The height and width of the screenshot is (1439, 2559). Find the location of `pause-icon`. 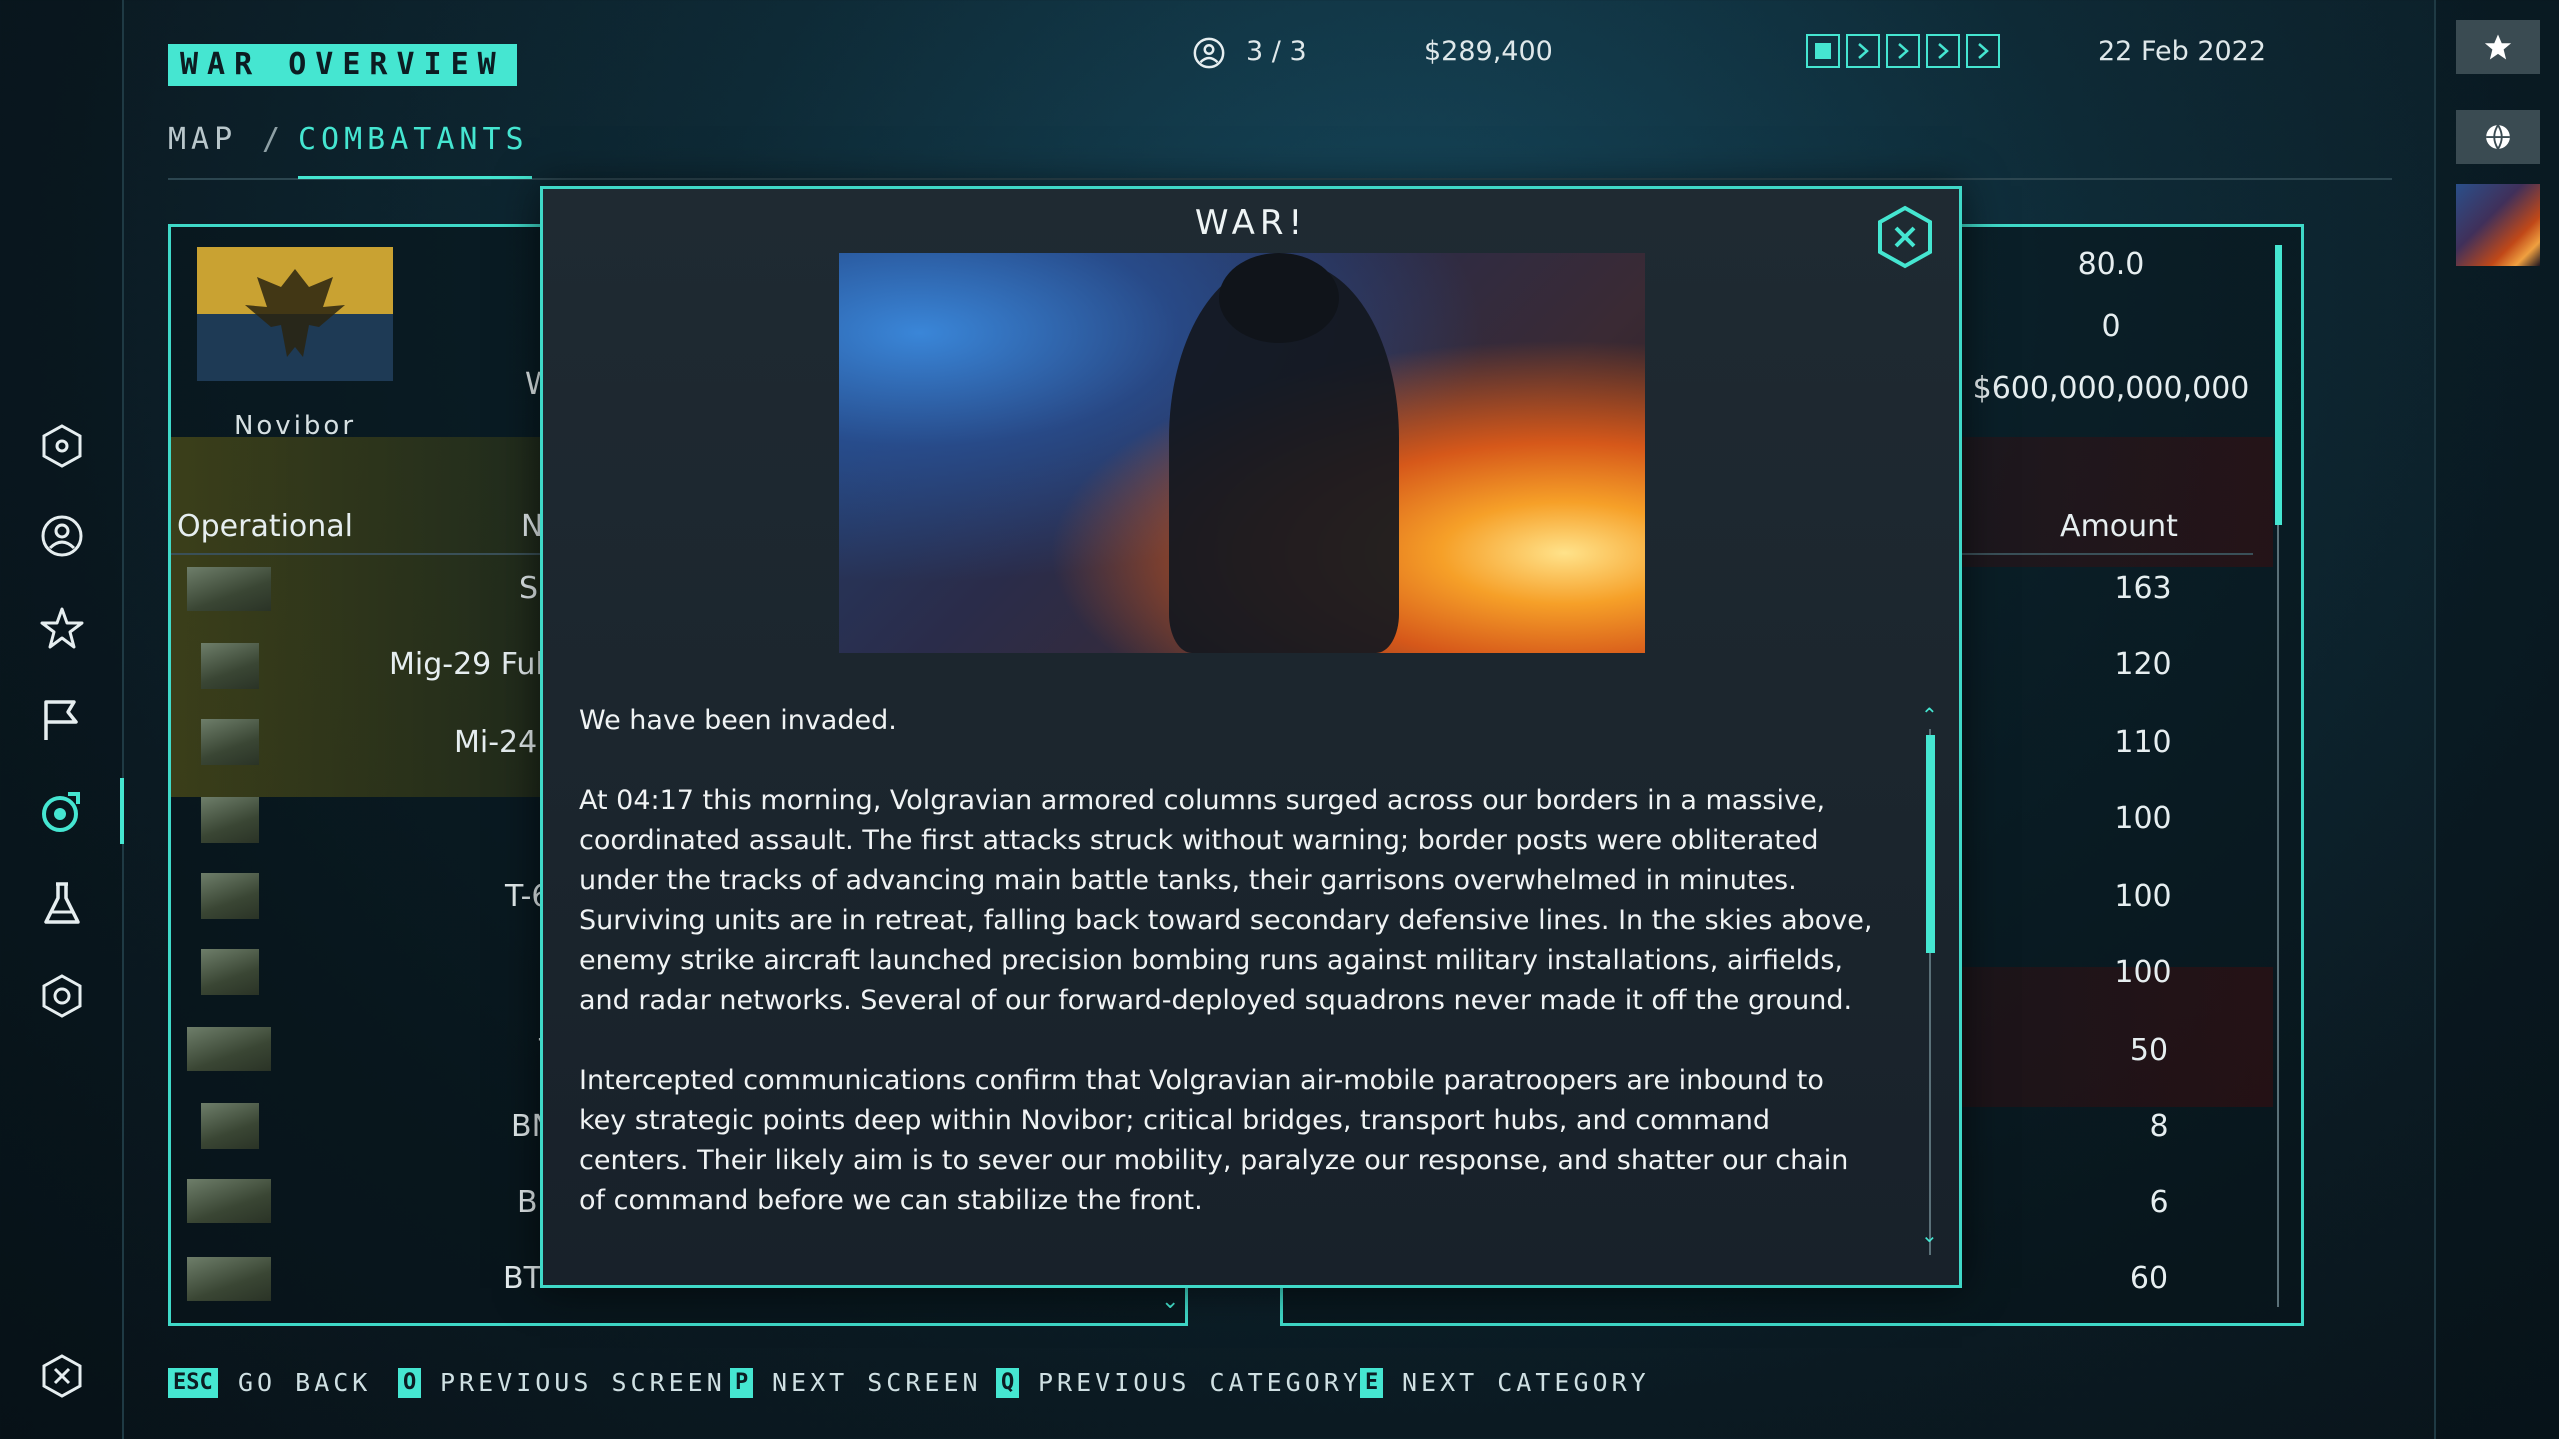

pause-icon is located at coordinates (1823, 51).